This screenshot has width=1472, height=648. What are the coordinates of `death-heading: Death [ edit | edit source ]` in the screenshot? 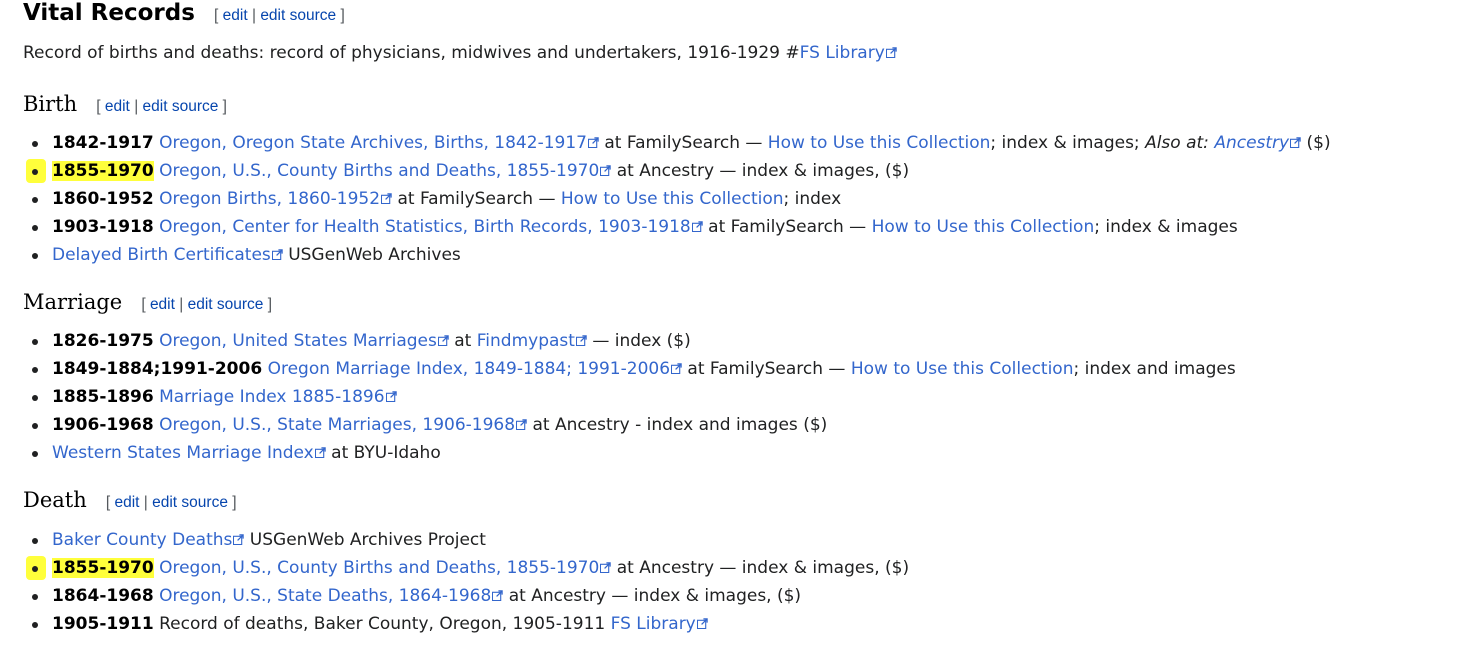 It's located at (130, 500).